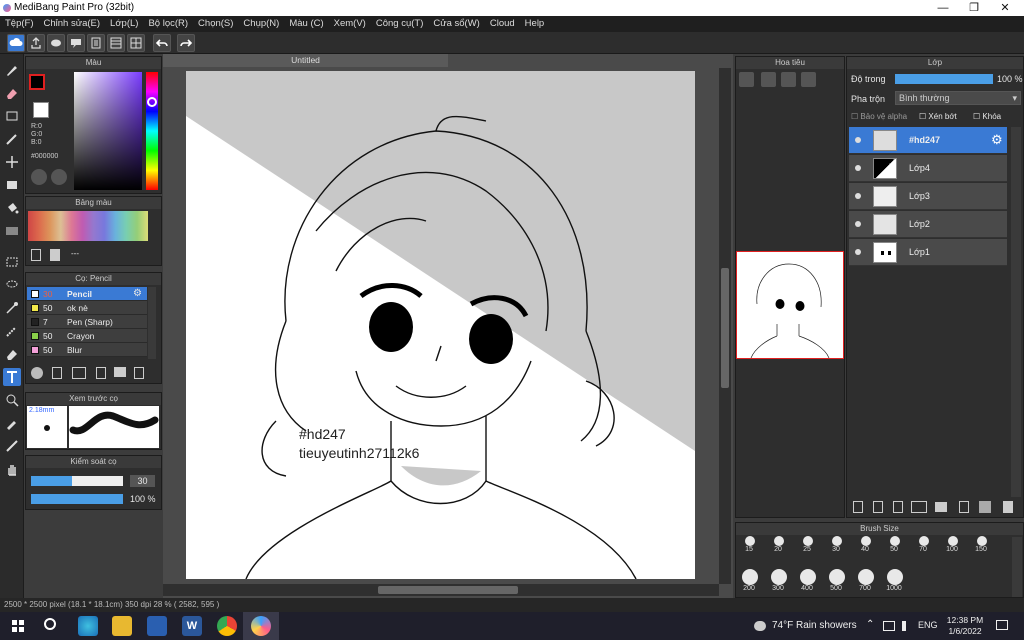 The height and width of the screenshot is (640, 1024). What do you see at coordinates (59, 177) in the screenshot?
I see `color-history-icon` at bounding box center [59, 177].